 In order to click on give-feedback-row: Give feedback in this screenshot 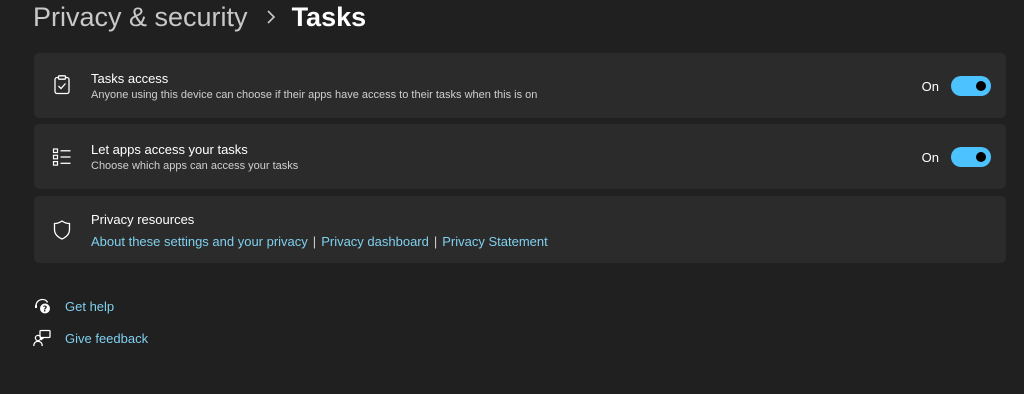, I will do `click(90, 338)`.